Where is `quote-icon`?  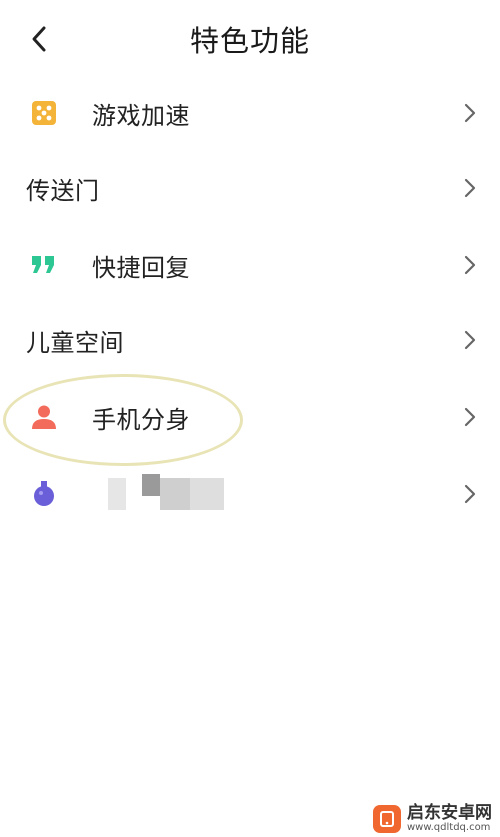
quote-icon is located at coordinates (44, 265).